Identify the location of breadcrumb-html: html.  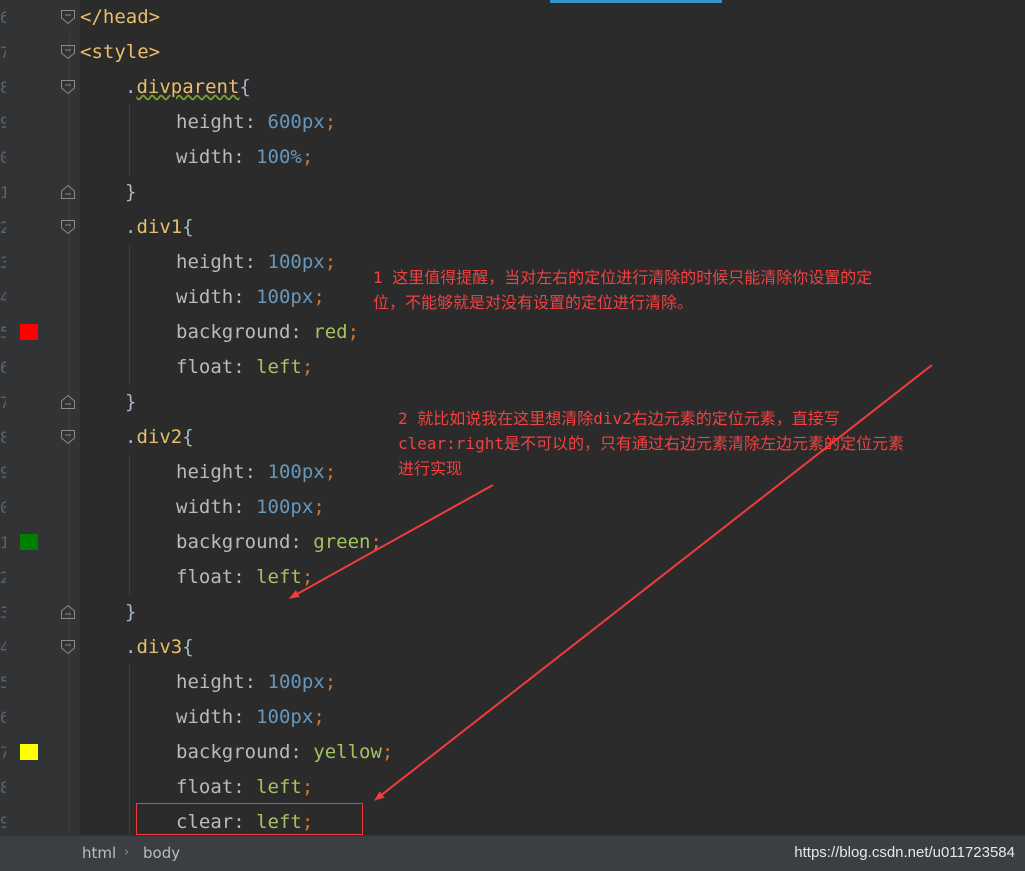
(99, 853).